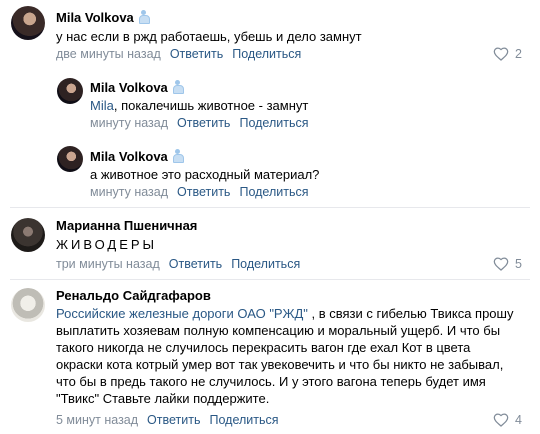 This screenshot has height=434, width=540. Describe the element at coordinates (133, 295) in the screenshot. I see `author-name: Ренальдо Сайдгафаров` at that location.